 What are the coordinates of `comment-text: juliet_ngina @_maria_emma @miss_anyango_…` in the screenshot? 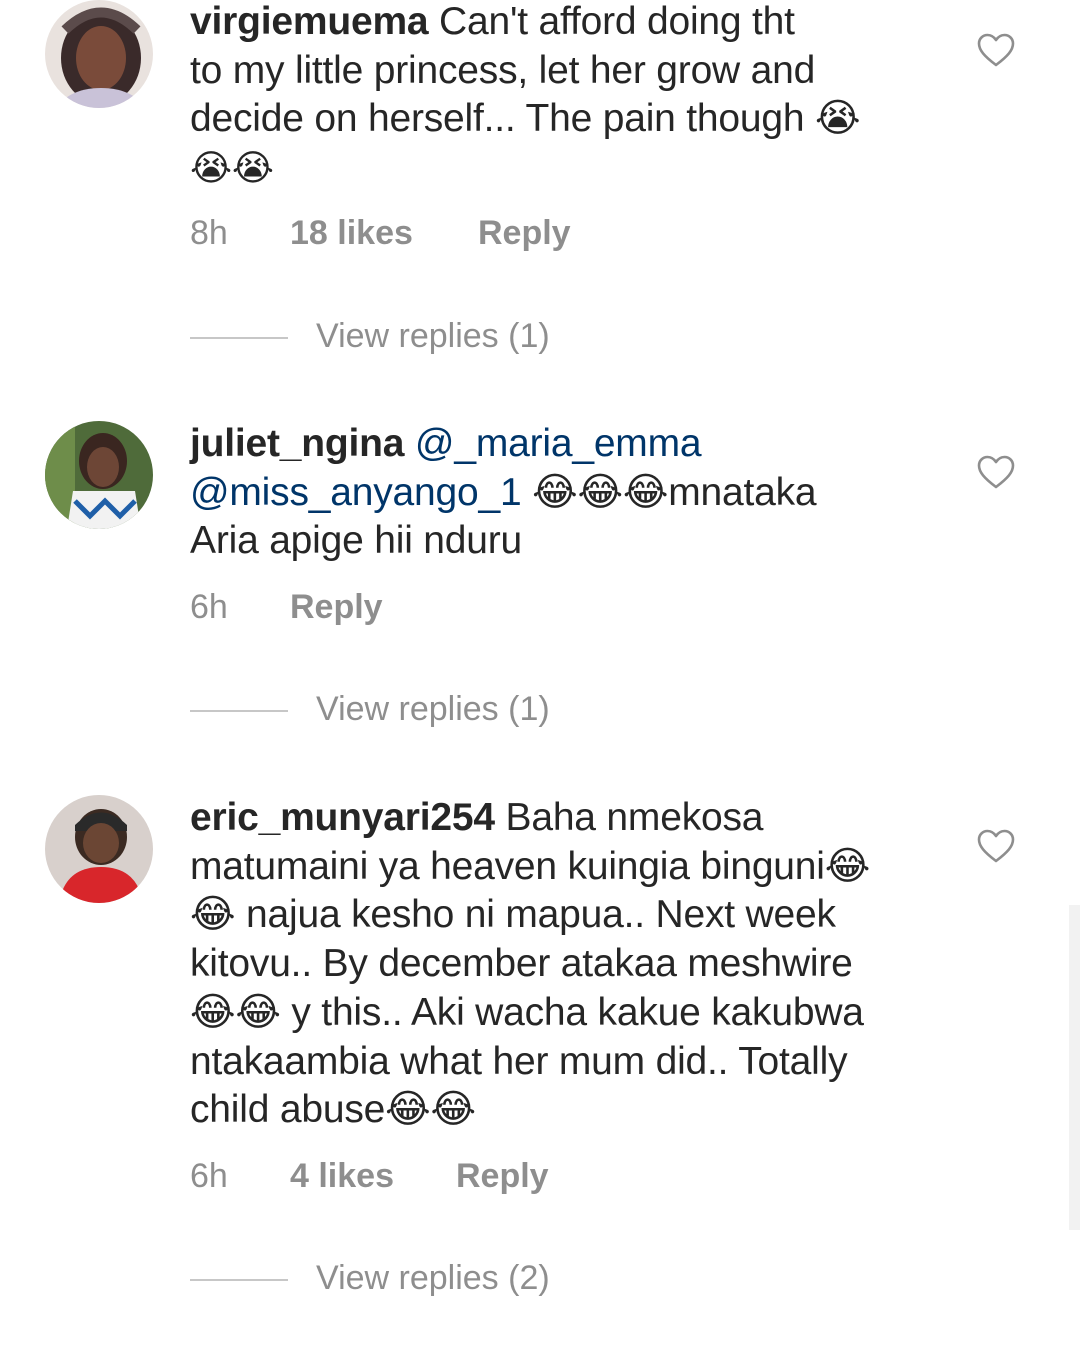 It's located at (562, 493).